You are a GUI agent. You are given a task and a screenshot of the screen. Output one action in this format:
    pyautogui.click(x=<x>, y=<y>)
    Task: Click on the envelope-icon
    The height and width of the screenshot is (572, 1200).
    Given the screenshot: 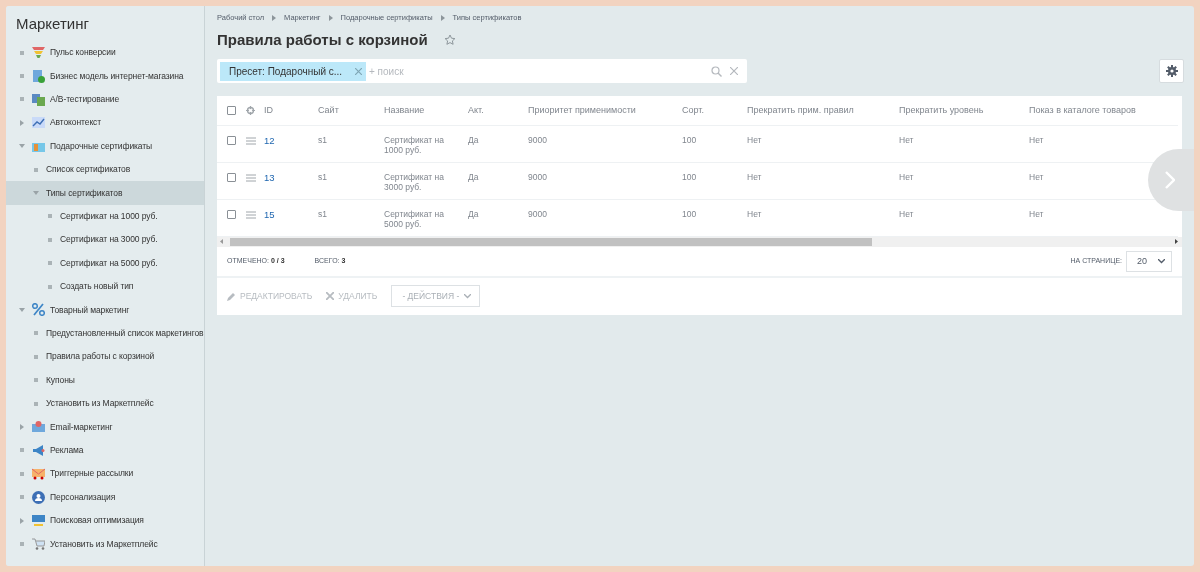 What is the action you would take?
    pyautogui.click(x=38, y=474)
    